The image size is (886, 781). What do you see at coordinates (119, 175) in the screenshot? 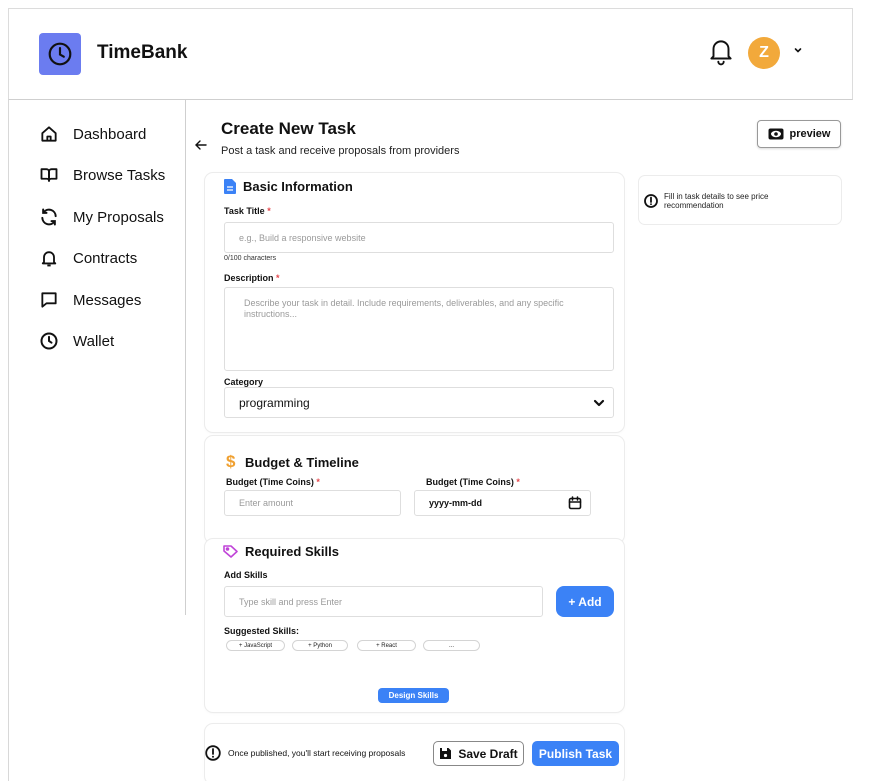
I see `sidebar-item-label: Browse Tasks` at bounding box center [119, 175].